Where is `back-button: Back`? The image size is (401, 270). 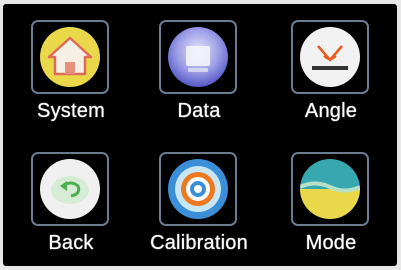
back-button: Back is located at coordinates (71, 203).